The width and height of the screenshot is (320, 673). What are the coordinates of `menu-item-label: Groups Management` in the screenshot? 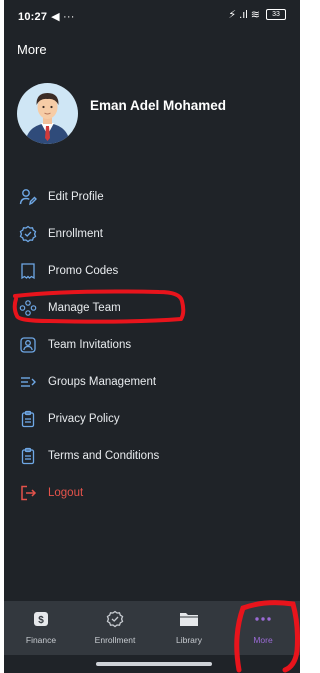 It's located at (102, 382).